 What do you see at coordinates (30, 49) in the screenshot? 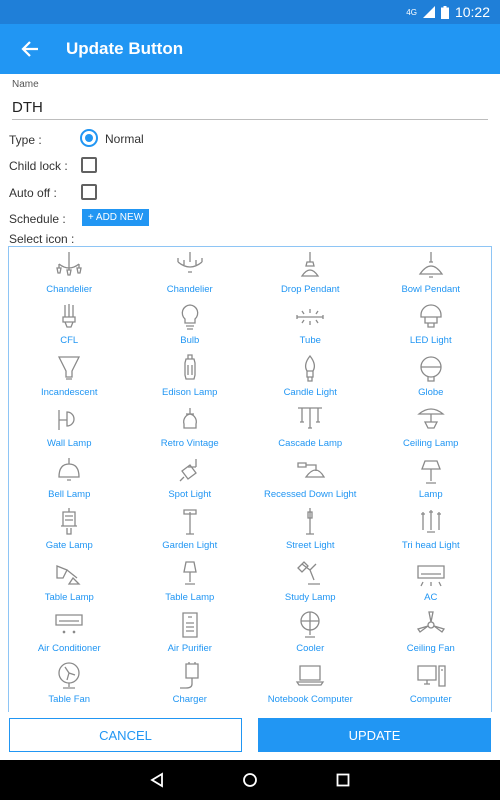
I see `back-button` at bounding box center [30, 49].